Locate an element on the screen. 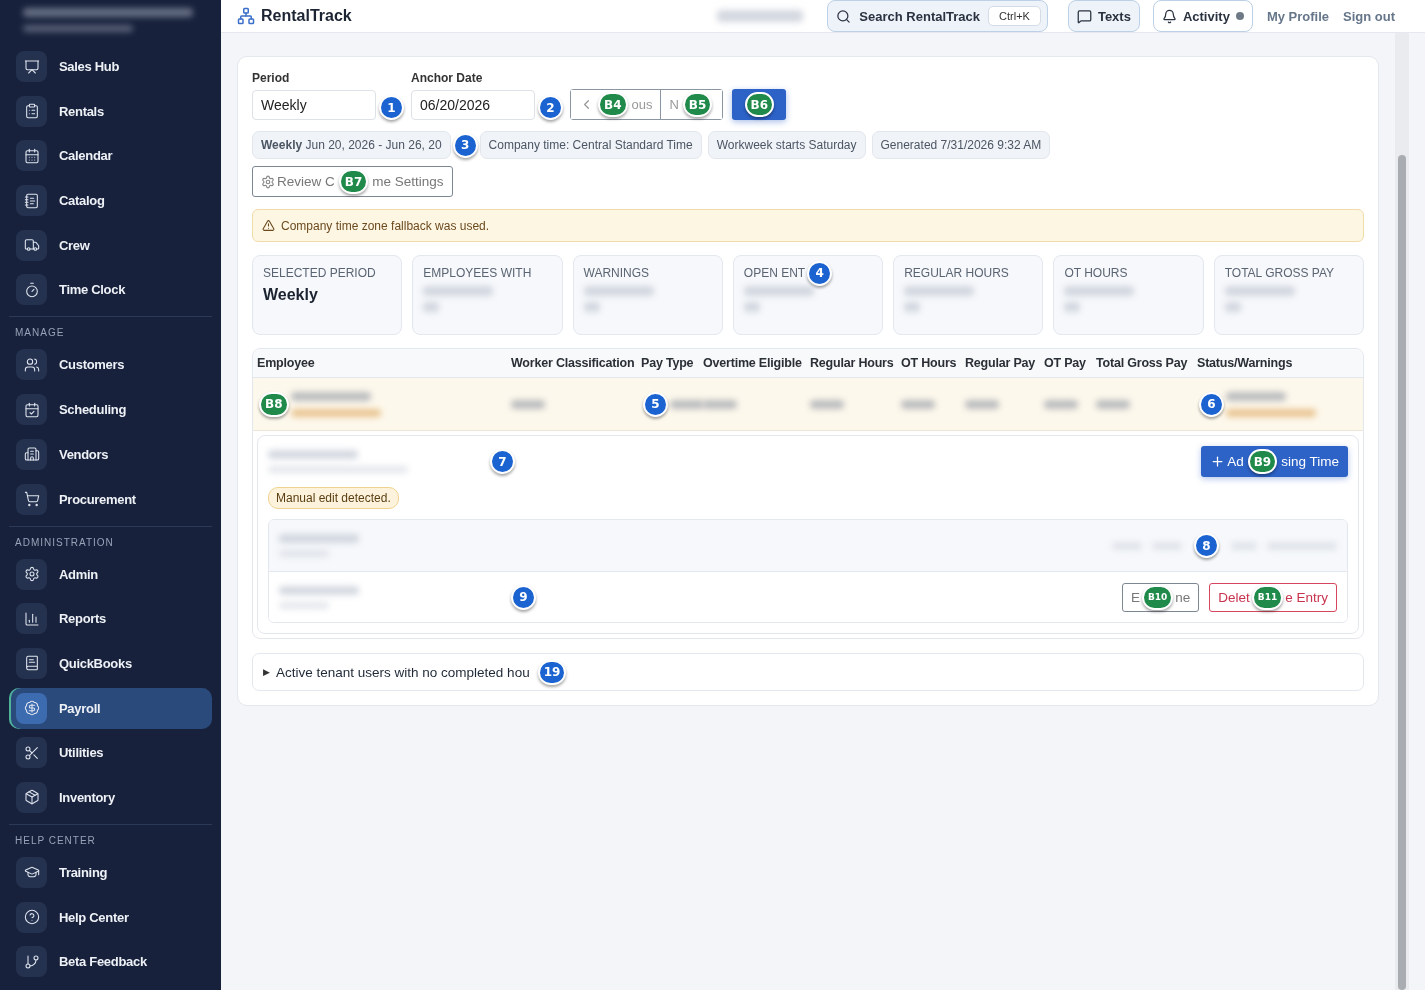  marker-badge: B6 is located at coordinates (759, 104).